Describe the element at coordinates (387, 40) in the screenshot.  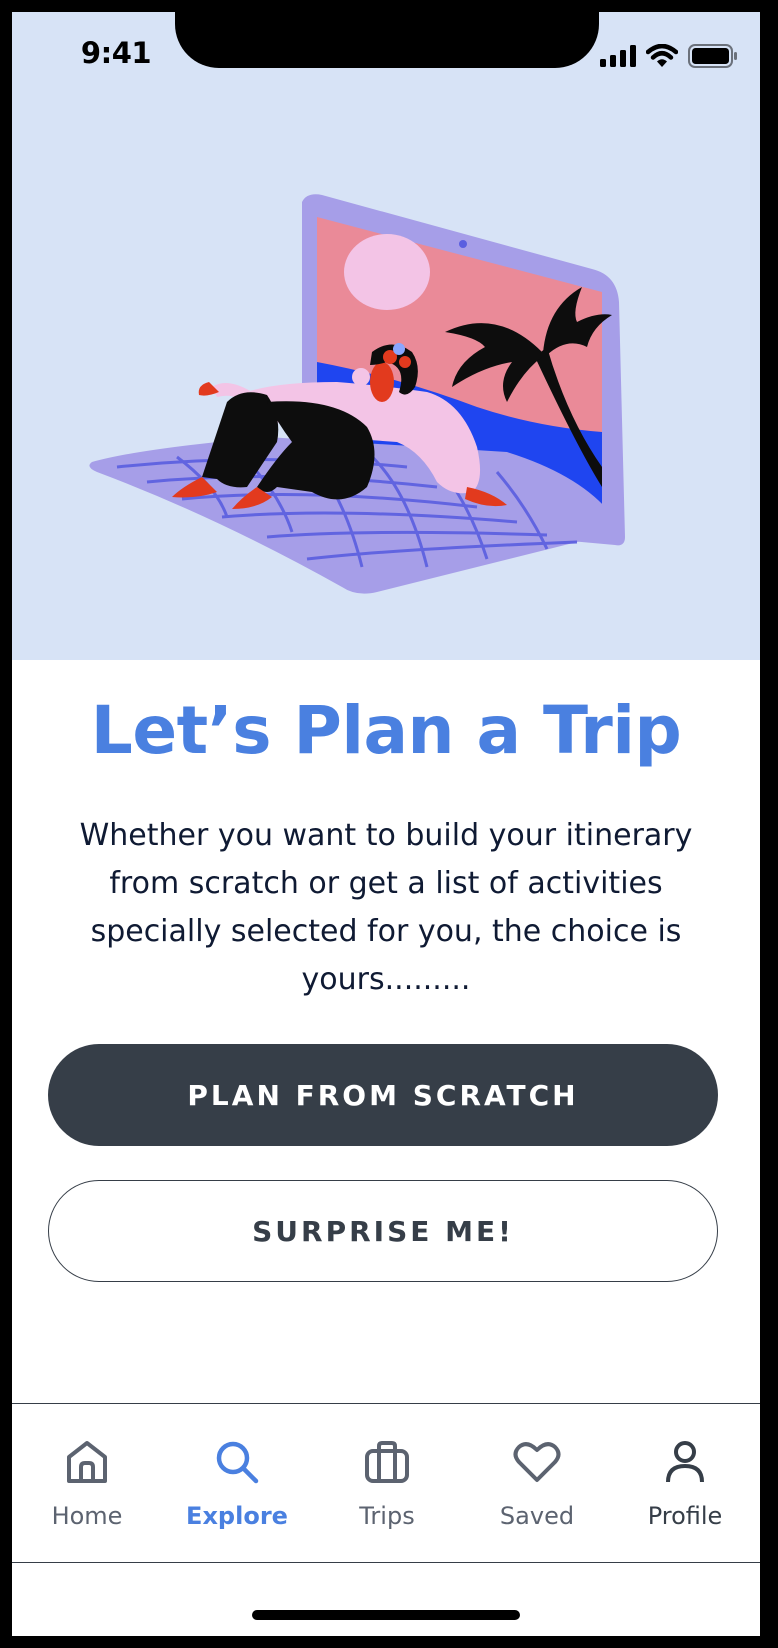
I see `device-notch` at that location.